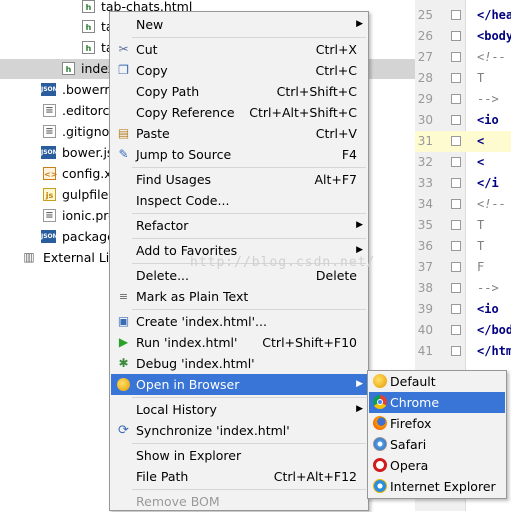 This screenshot has height=512, width=511. I want to click on editor-line: 41 </html, so click(463, 351).